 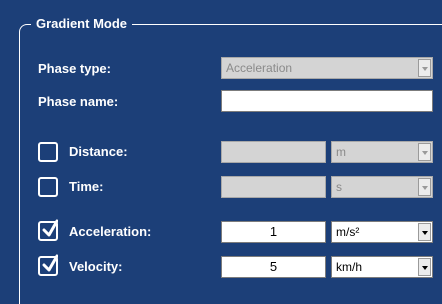 What do you see at coordinates (273, 267) in the screenshot?
I see `velocity-input: 5` at bounding box center [273, 267].